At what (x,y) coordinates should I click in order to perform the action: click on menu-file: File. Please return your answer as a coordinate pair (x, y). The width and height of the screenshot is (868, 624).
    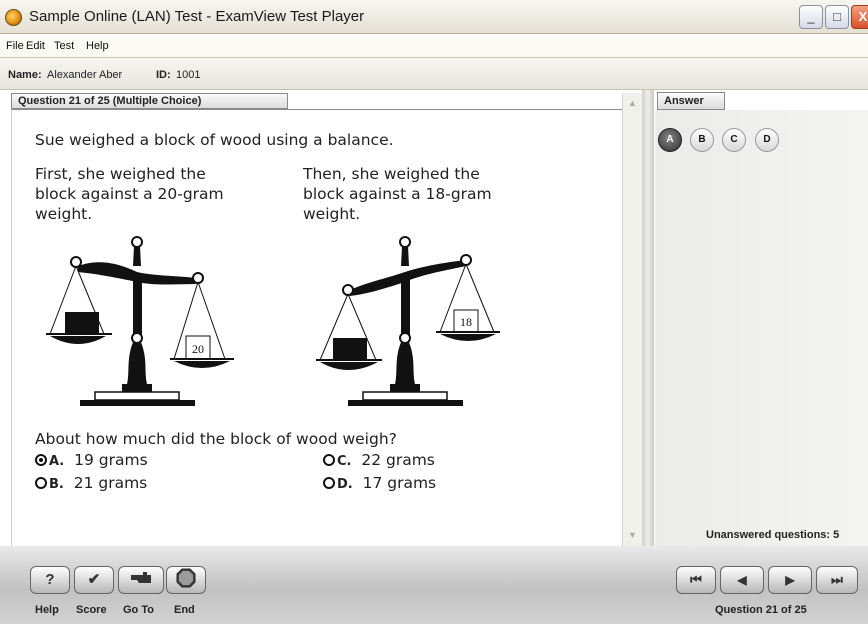
    Looking at the image, I should click on (15, 46).